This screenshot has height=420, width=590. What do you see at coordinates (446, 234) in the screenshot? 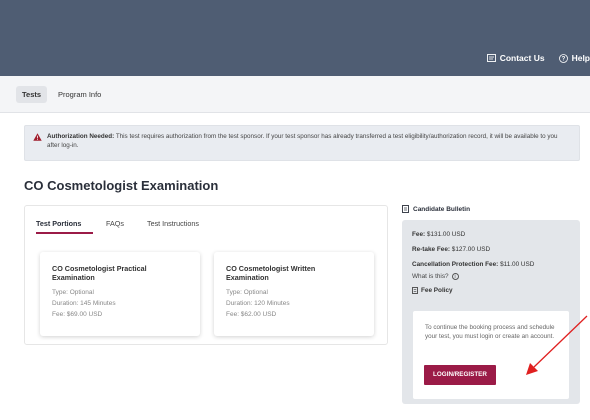
I see `fee-value: $131.00 USD` at bounding box center [446, 234].